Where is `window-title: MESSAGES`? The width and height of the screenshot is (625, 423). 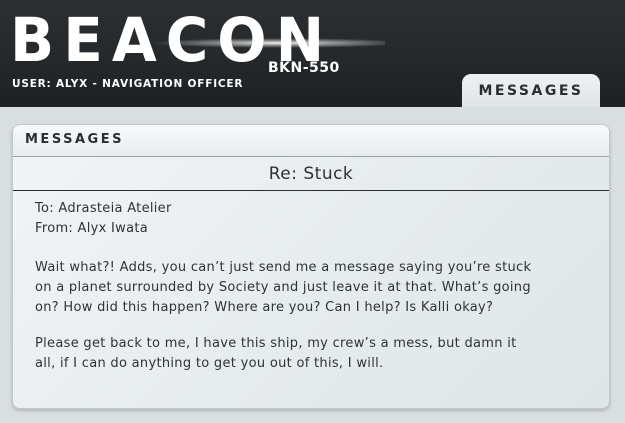 window-title: MESSAGES is located at coordinates (74, 139).